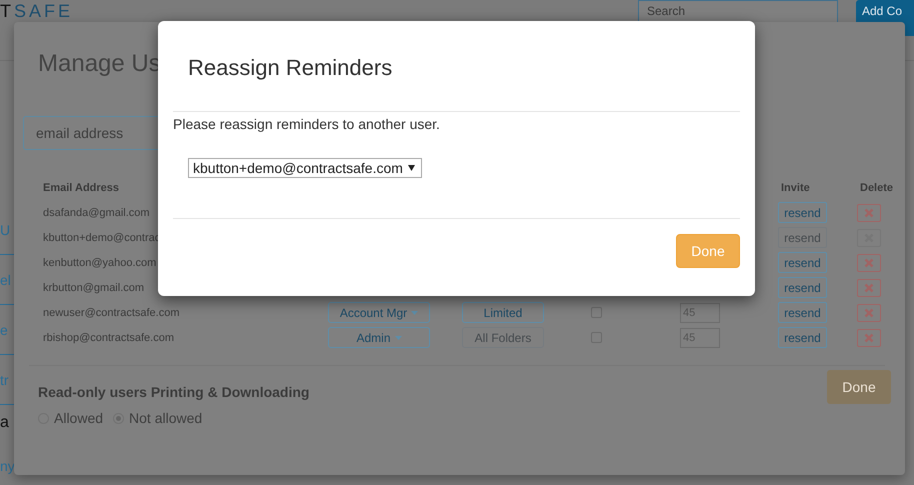  What do you see at coordinates (596, 312) in the screenshot?
I see `checkbox` at bounding box center [596, 312].